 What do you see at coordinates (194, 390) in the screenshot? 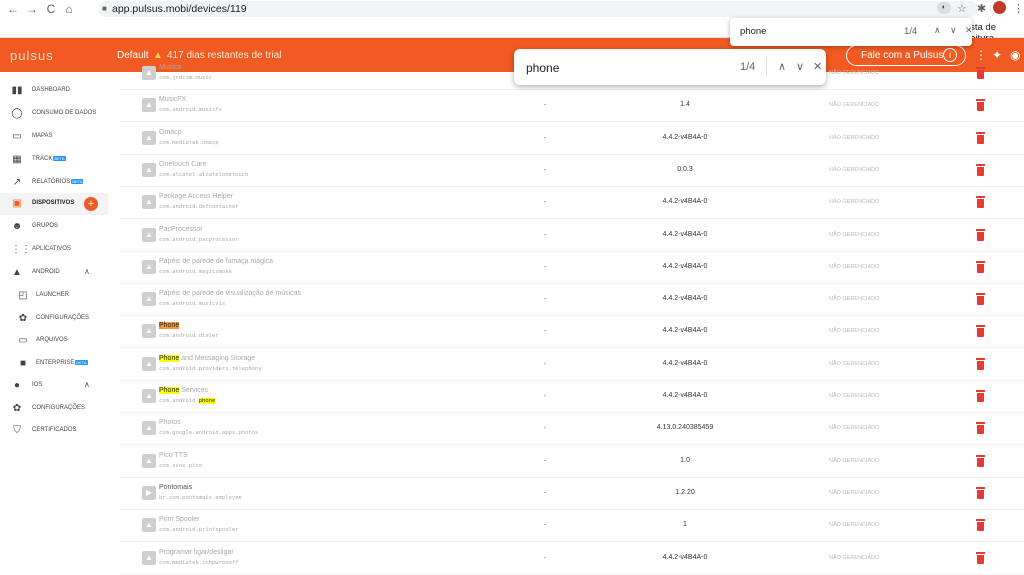
I see `app-name-rest: Services` at bounding box center [194, 390].